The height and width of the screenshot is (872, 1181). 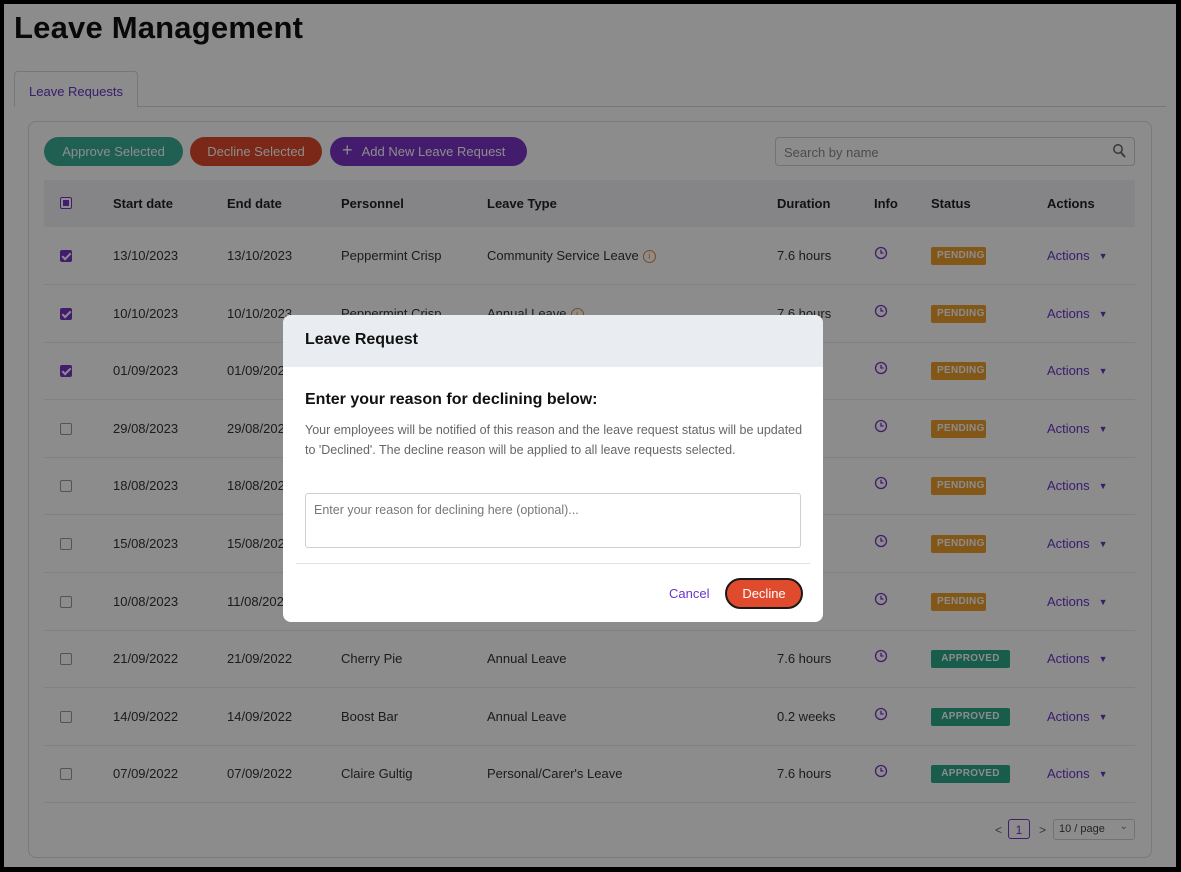 What do you see at coordinates (764, 593) in the screenshot?
I see `decline-button: Decline` at bounding box center [764, 593].